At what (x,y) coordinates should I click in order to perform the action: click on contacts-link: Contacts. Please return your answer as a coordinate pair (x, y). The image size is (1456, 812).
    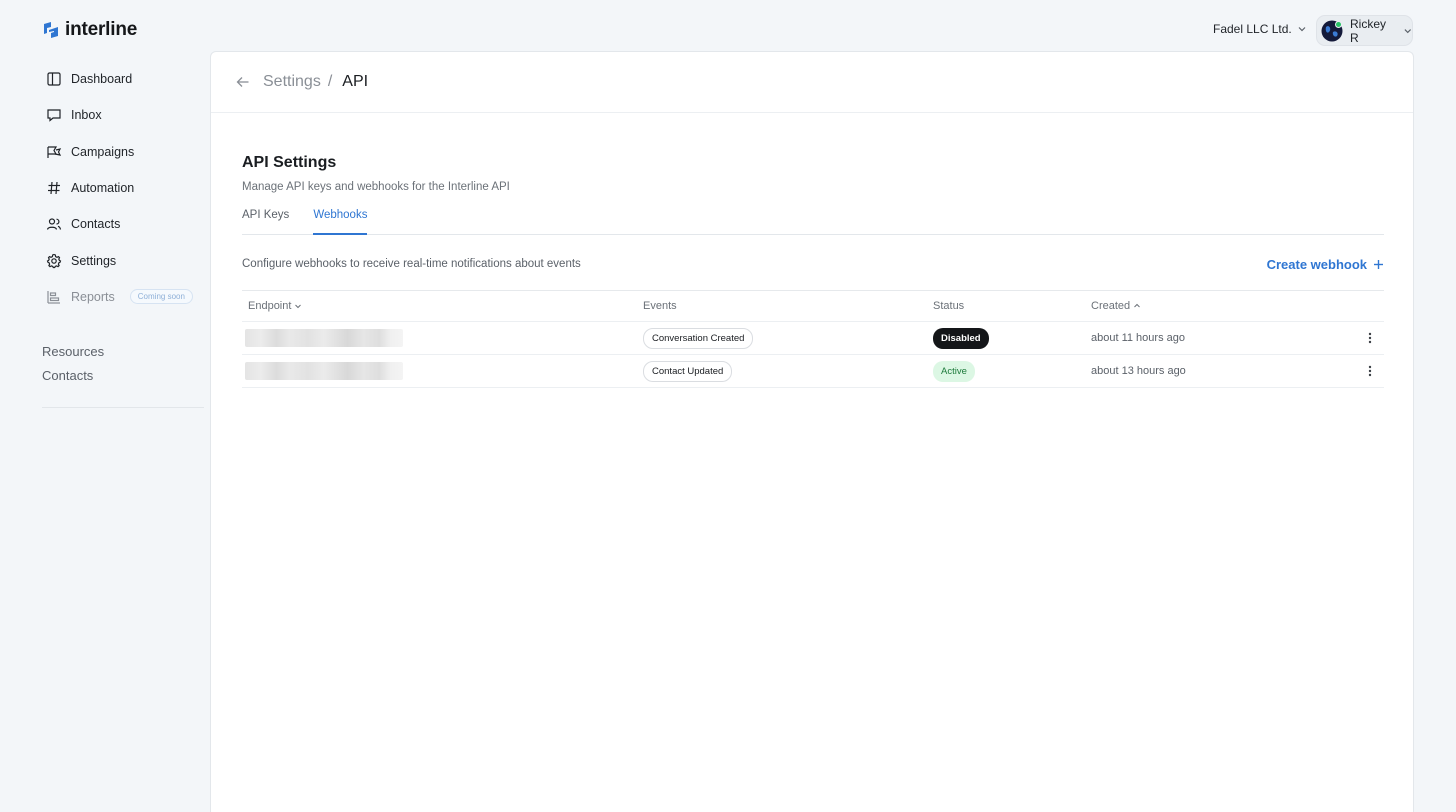
    Looking at the image, I should click on (73, 378).